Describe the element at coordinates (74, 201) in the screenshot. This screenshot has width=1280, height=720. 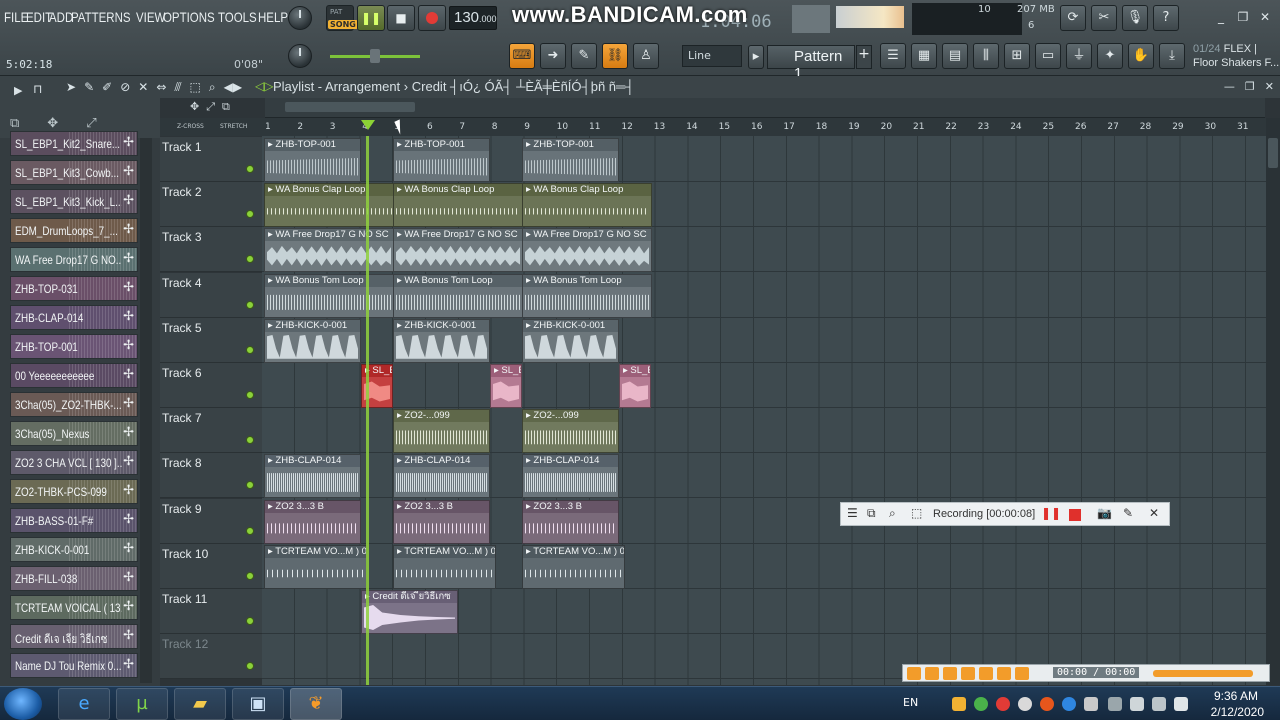
I see `channel-item: SL_EBP1_Kit3_Kick_L... ✢` at that location.